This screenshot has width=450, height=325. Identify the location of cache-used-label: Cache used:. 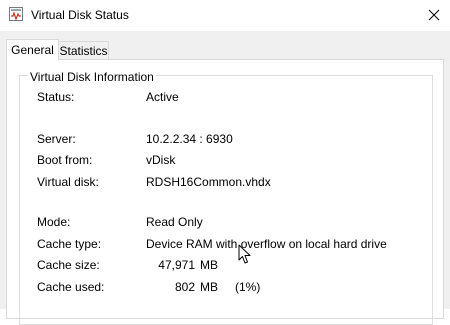
(71, 287).